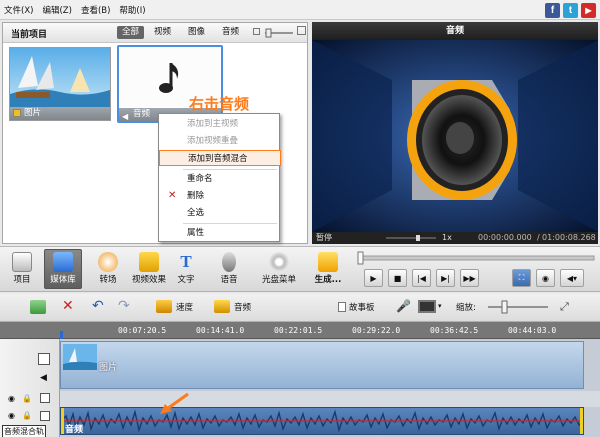  What do you see at coordinates (455, 238) in the screenshot?
I see `preview-status-bar: 暂停 1x 00:00:00.000 / 01:00:08.268` at bounding box center [455, 238].